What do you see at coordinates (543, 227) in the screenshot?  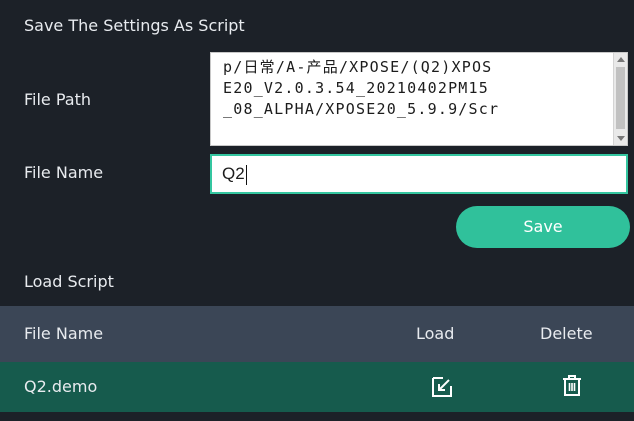 I see `save-button: Save` at bounding box center [543, 227].